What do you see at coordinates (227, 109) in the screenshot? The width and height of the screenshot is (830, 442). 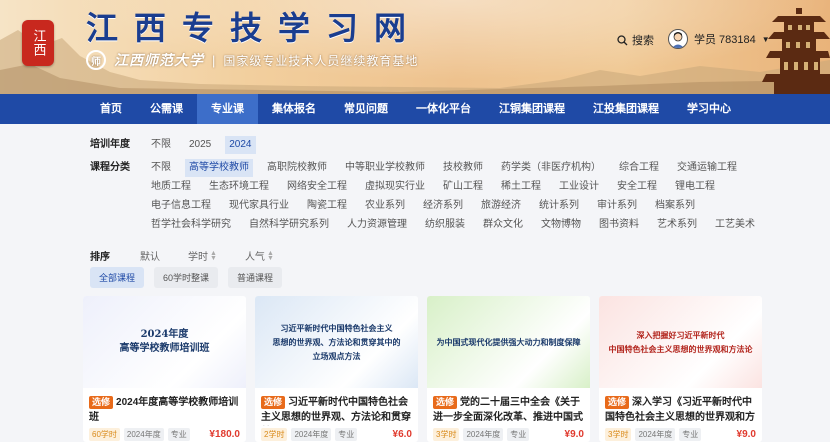 I see `nav-professional-courses: 专业课` at bounding box center [227, 109].